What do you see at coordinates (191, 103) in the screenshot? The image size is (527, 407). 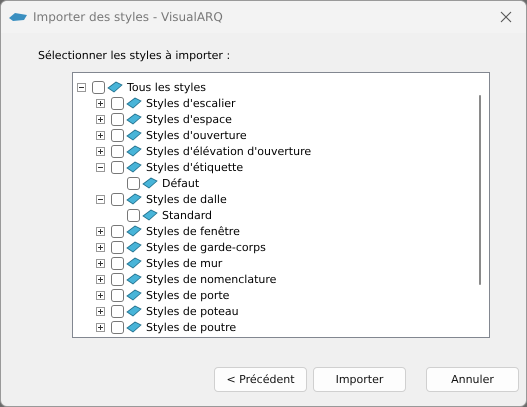 I see `tree-item: Styles d'escalier` at bounding box center [191, 103].